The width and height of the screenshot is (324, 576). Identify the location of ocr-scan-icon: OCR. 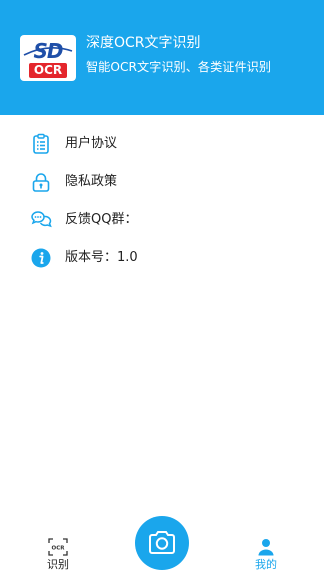
(58, 547).